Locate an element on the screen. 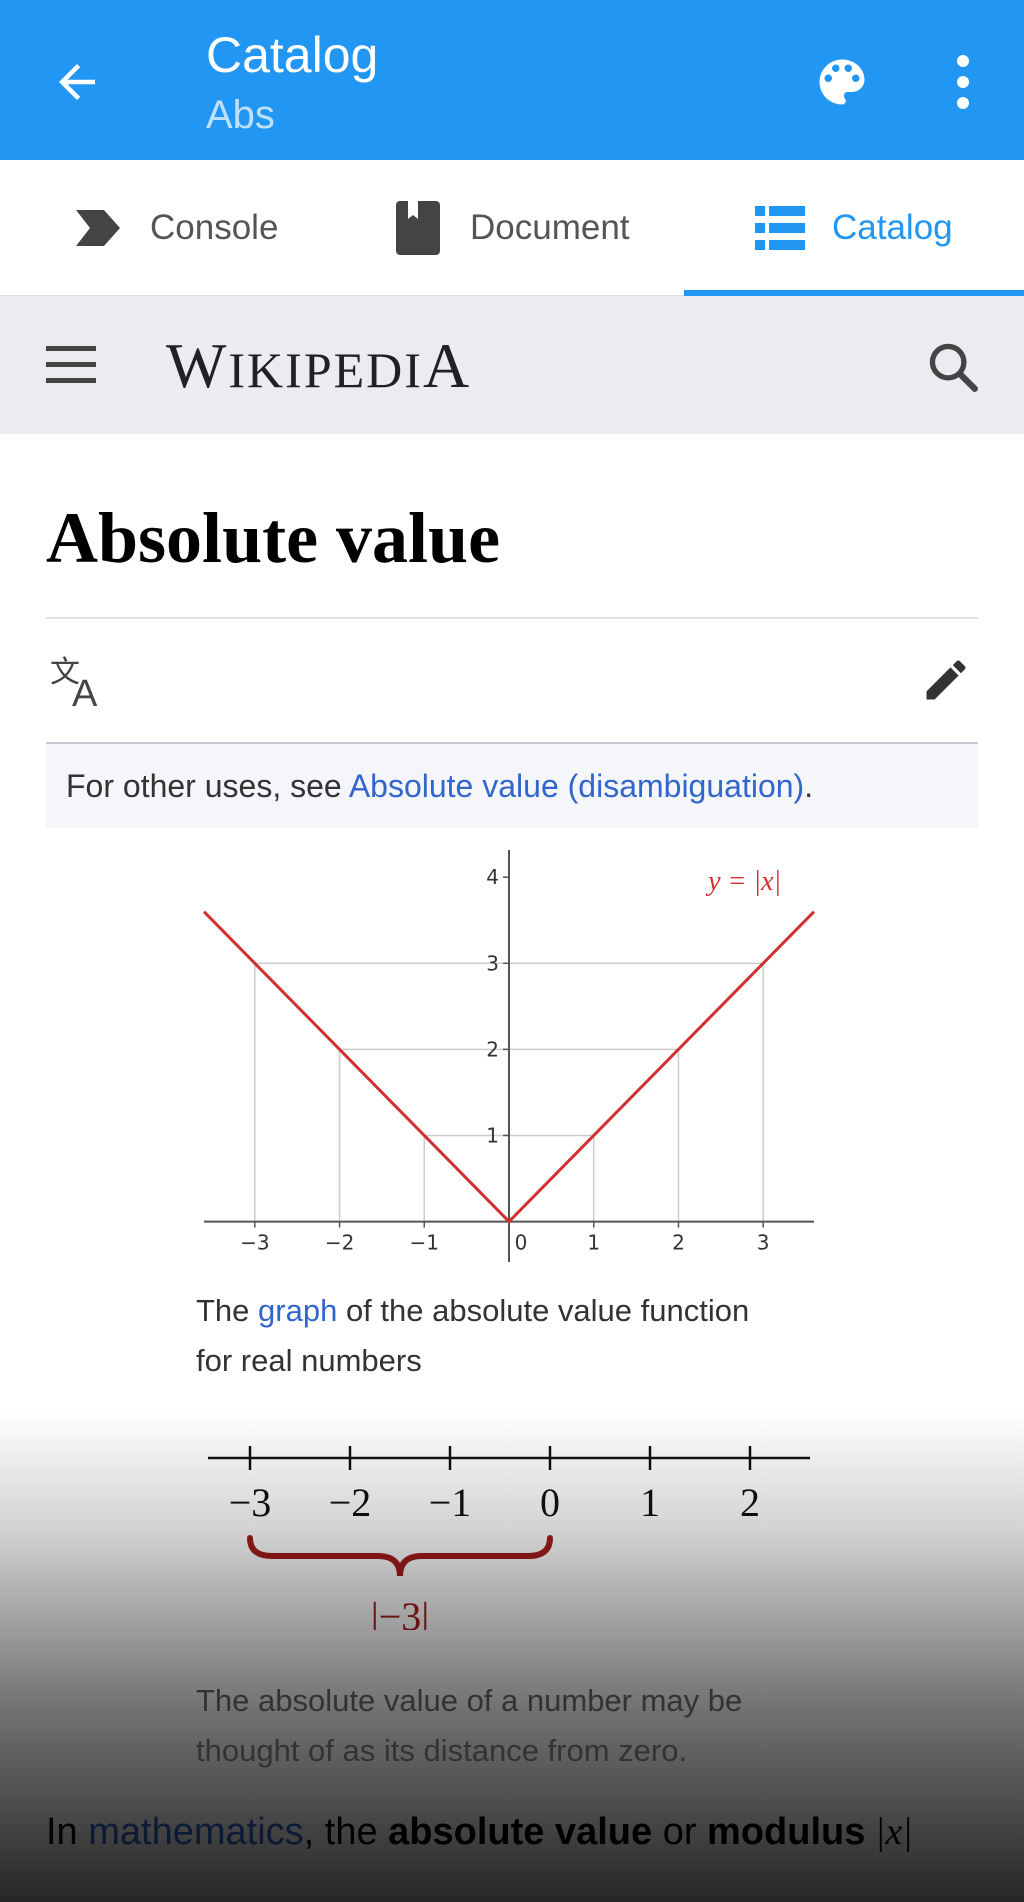 The image size is (1024, 1902). x-tick-label: 2 is located at coordinates (678, 1243).